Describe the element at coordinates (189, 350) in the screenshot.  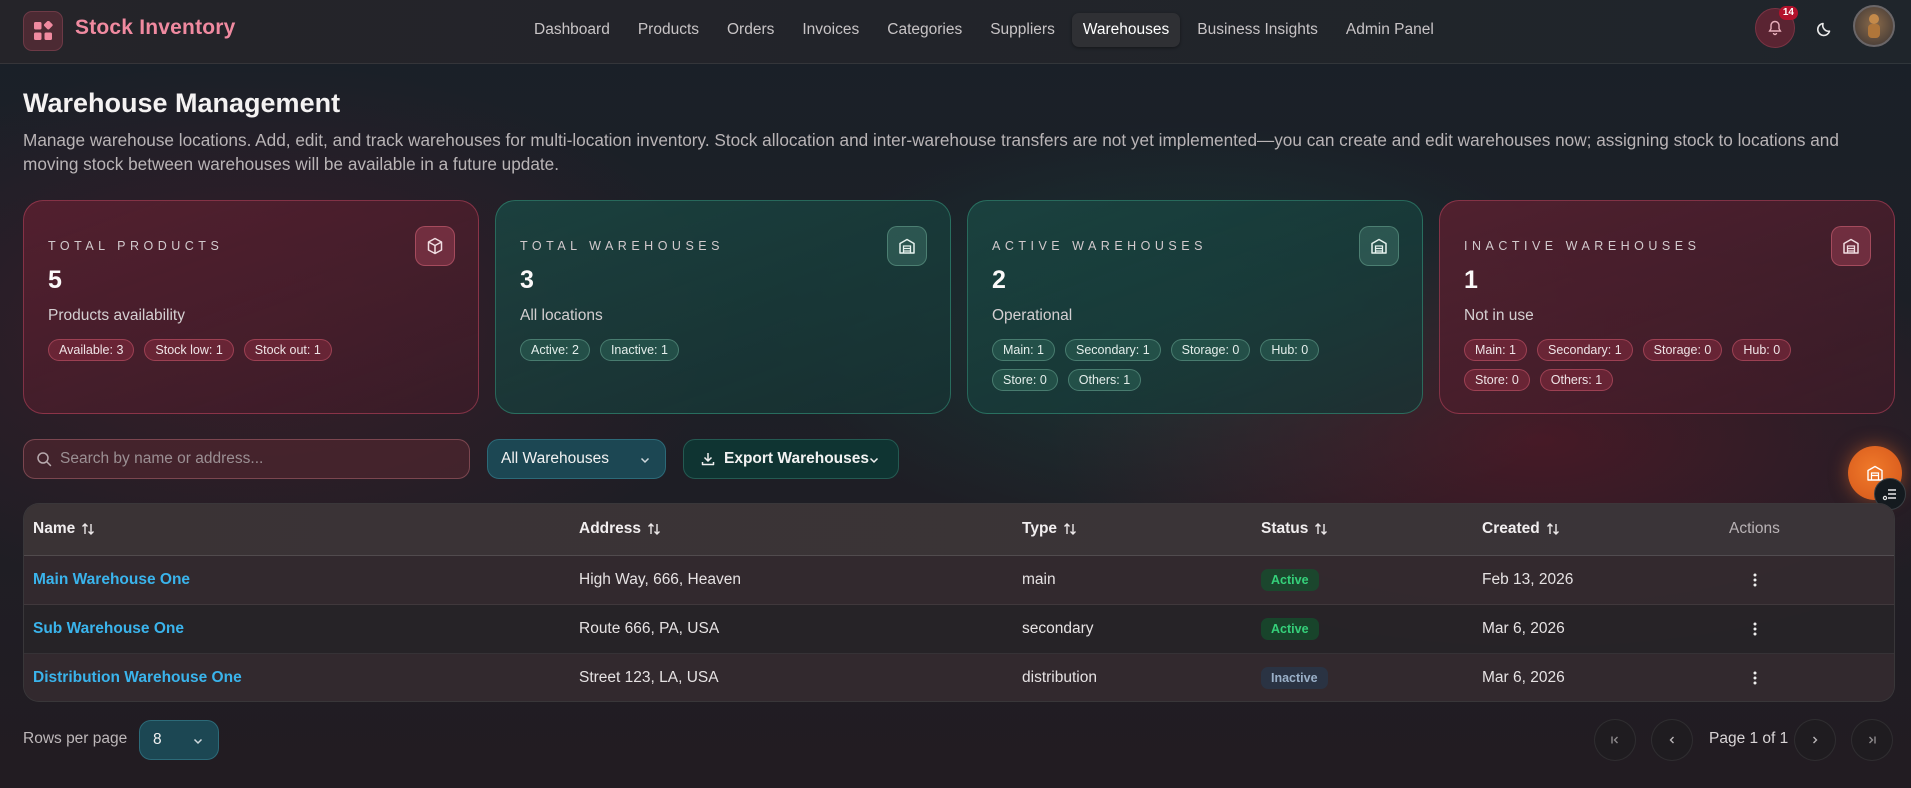
I see `chip-stock-low: Stock low: 1` at that location.